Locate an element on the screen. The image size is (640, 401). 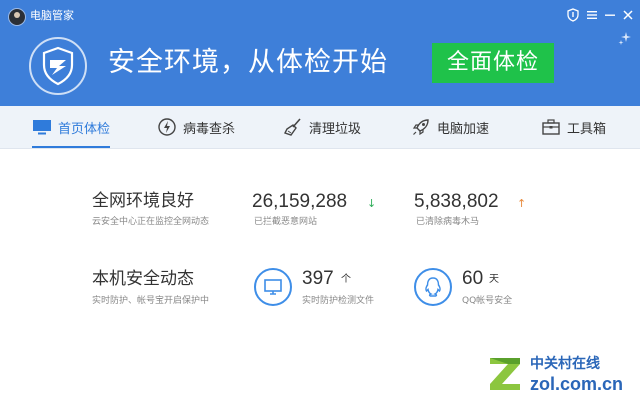
qq-safe-label: QQ帐号安全 is located at coordinates (487, 301).